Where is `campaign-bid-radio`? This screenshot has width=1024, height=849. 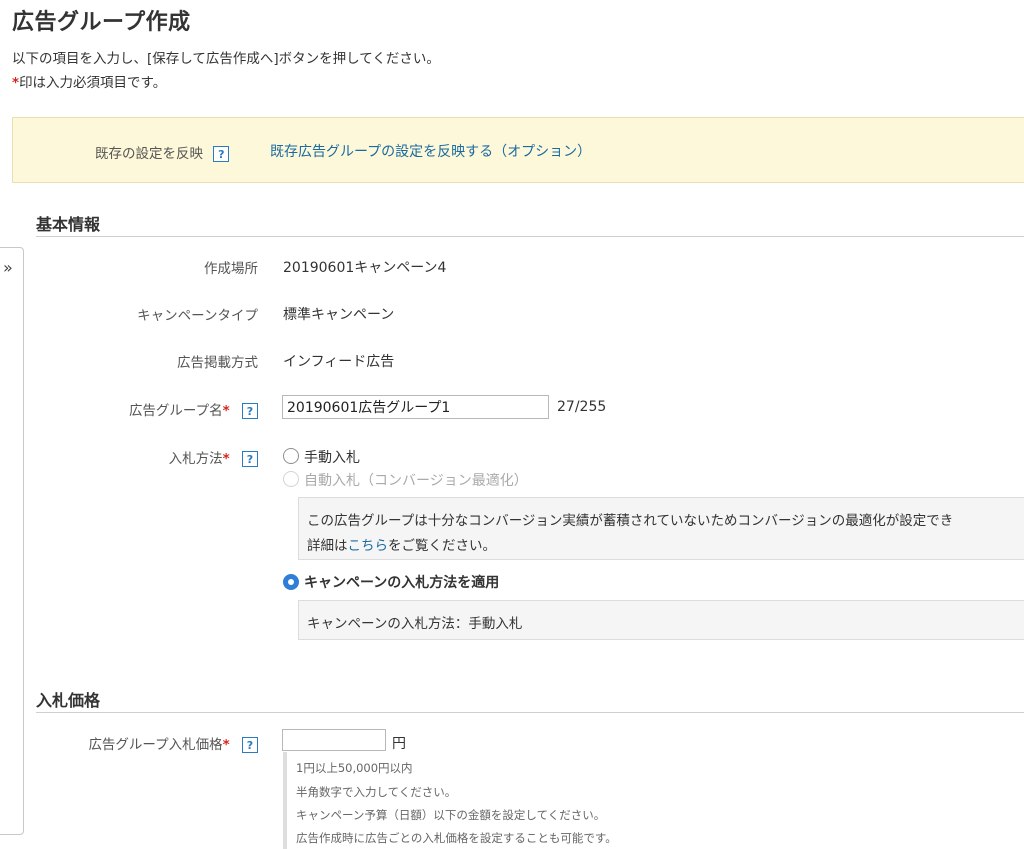 campaign-bid-radio is located at coordinates (291, 582).